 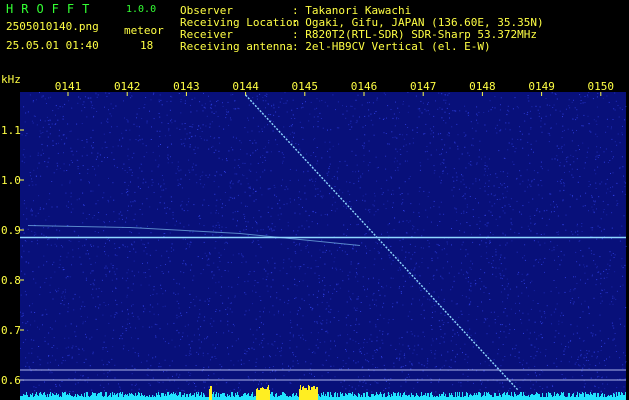 What do you see at coordinates (11, 130) in the screenshot?
I see `y-tick-label: 1.1` at bounding box center [11, 130].